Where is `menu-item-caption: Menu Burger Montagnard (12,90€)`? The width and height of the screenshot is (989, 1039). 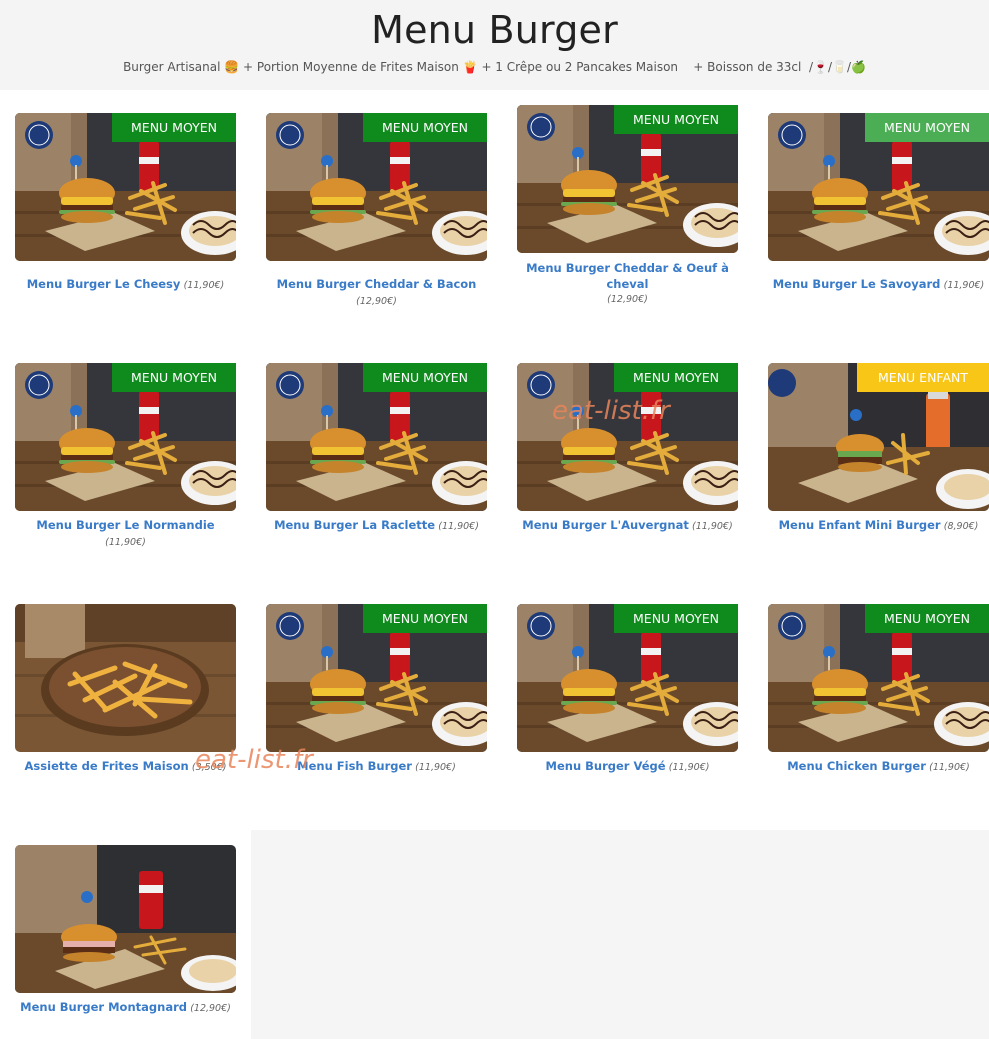 menu-item-caption: Menu Burger Montagnard (12,90€) is located at coordinates (125, 1008).